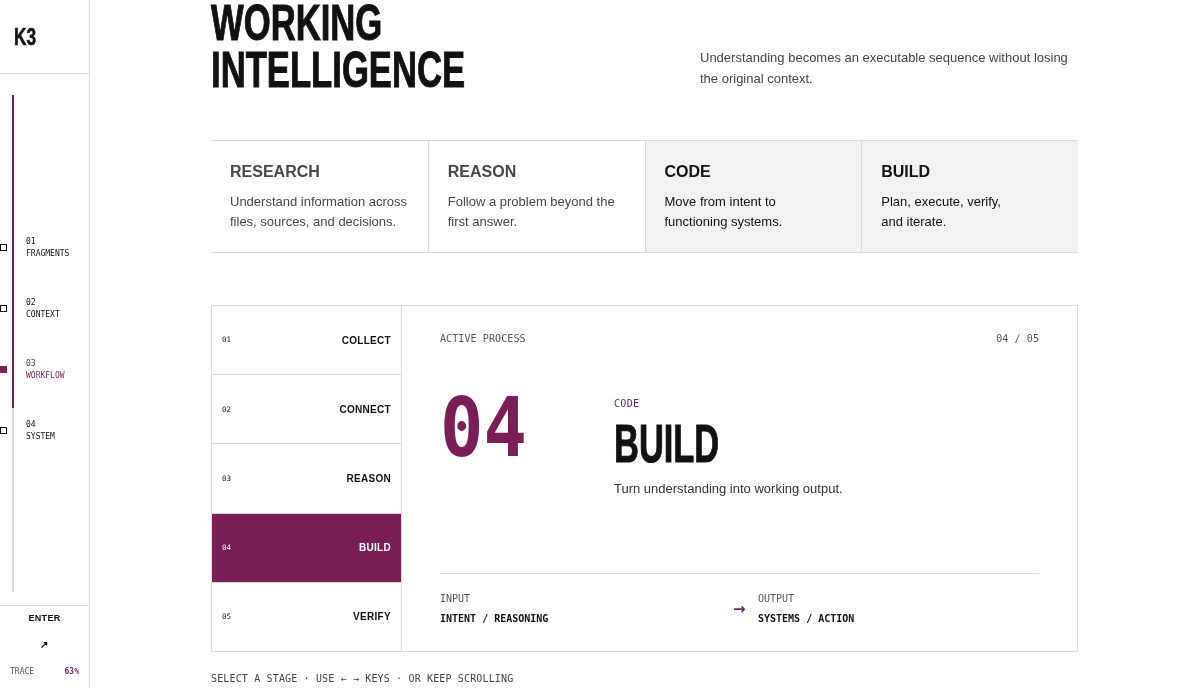 This screenshot has width=1200, height=688. I want to click on stage-counter: 04 / 05, so click(1017, 339).